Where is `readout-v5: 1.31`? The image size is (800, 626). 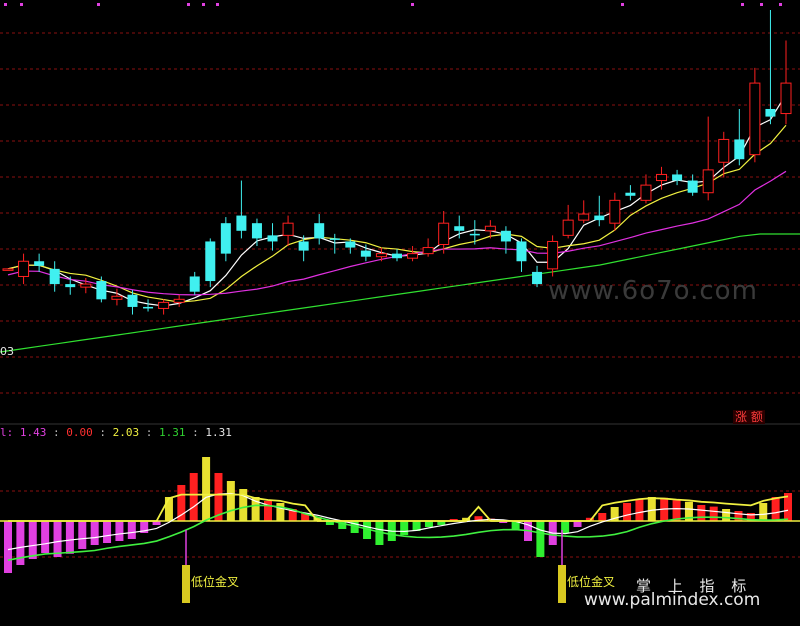
readout-v5: 1.31 is located at coordinates (218, 432).